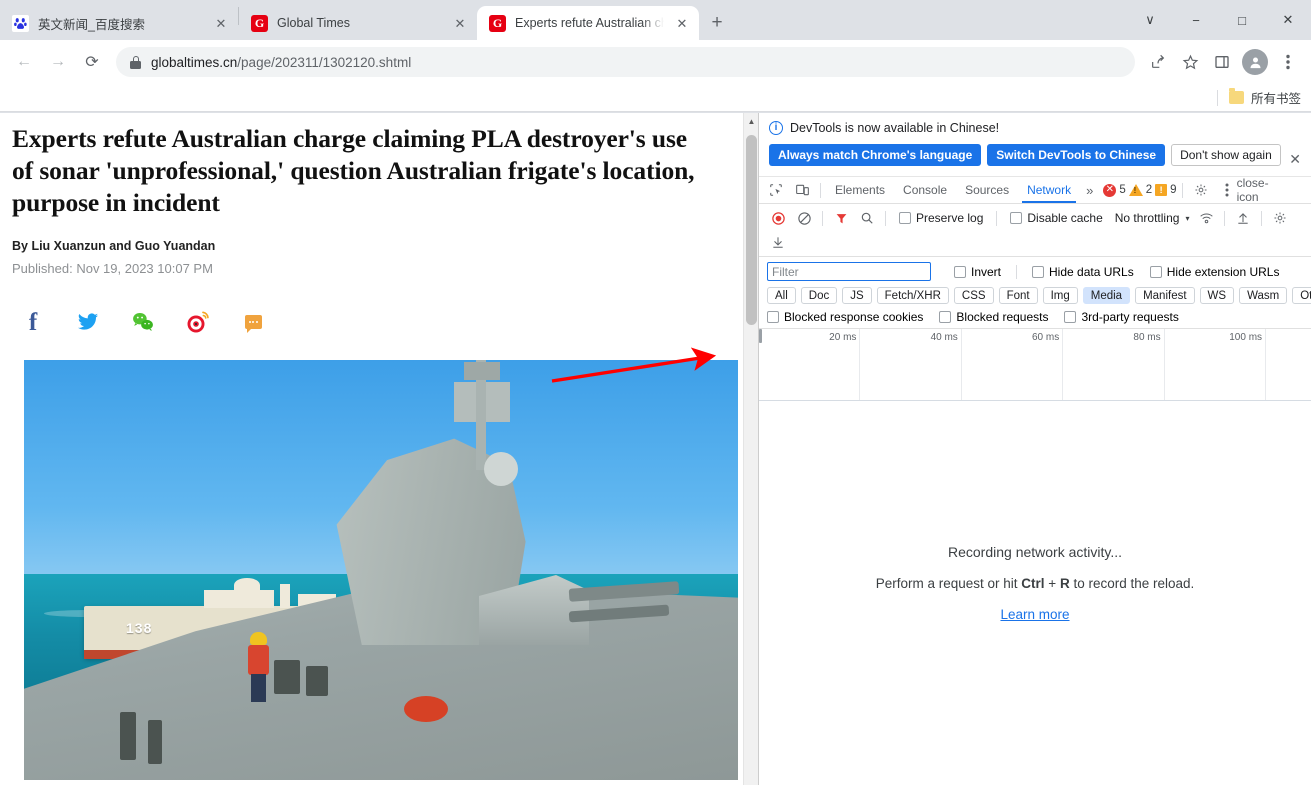 The height and width of the screenshot is (785, 1311). What do you see at coordinates (751, 121) in the screenshot?
I see `scroll-up-arrow-icon: ▲` at bounding box center [751, 121].